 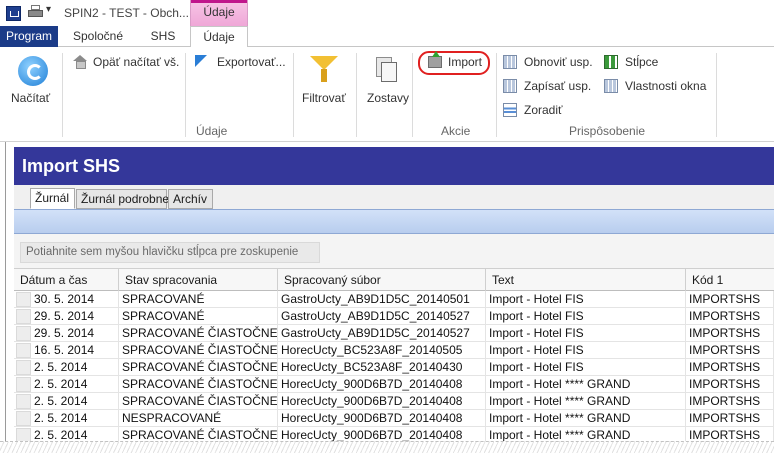 What do you see at coordinates (13, 13) in the screenshot?
I see `app-logo-icon` at bounding box center [13, 13].